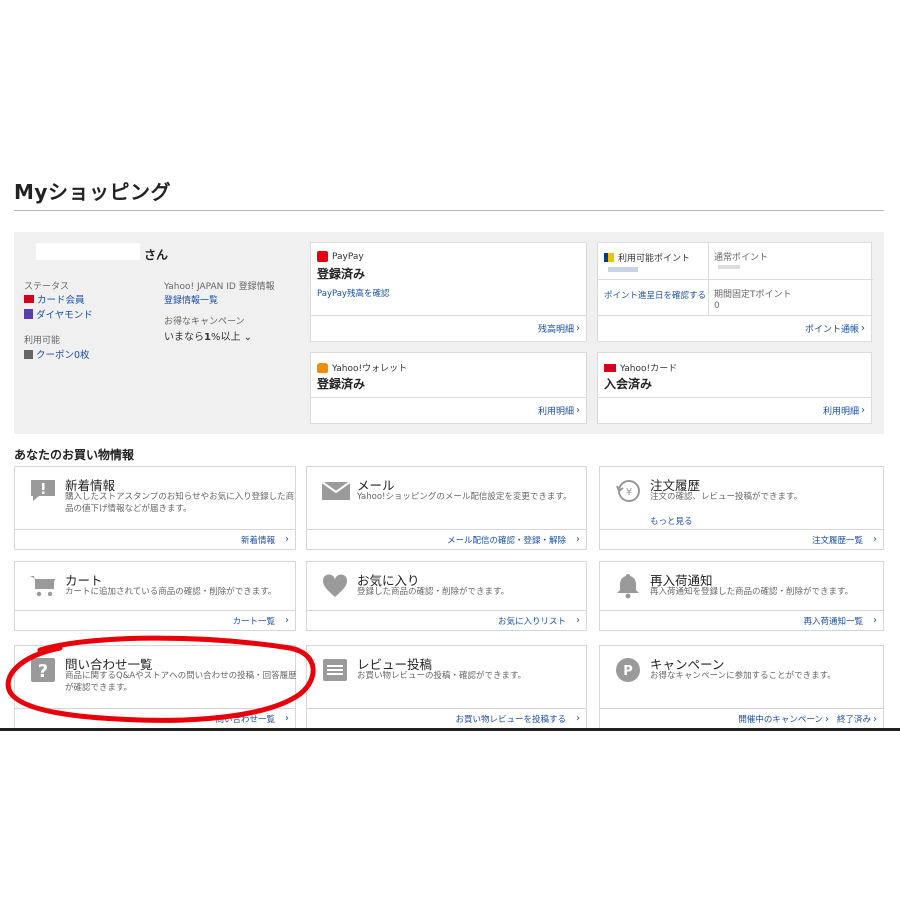 This screenshot has width=900, height=900. Describe the element at coordinates (446, 620) in the screenshot. I see `favorites-link: お気に入りリスト ›` at that location.